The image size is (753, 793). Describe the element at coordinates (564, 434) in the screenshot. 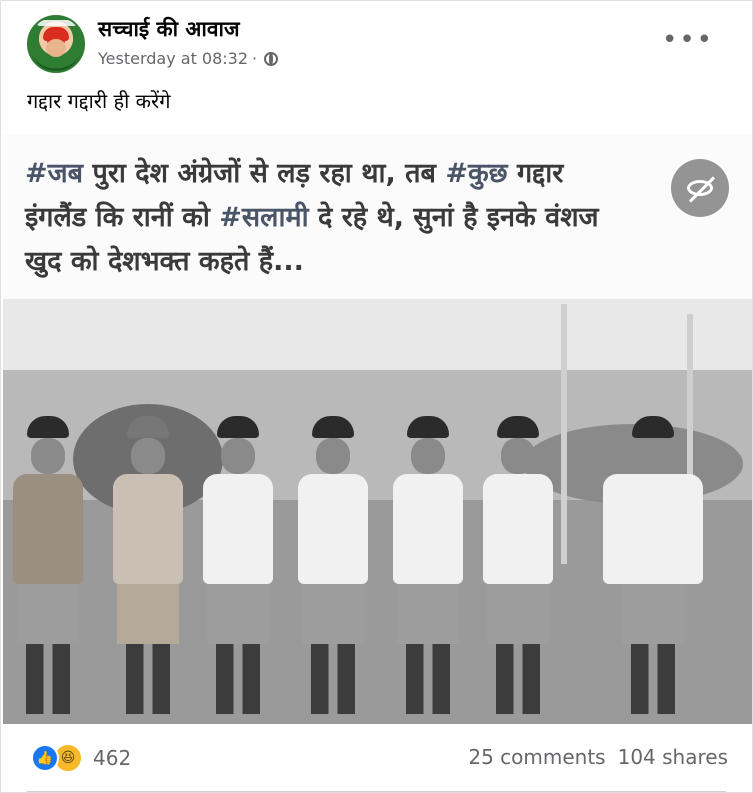

I see `photo-pole` at that location.